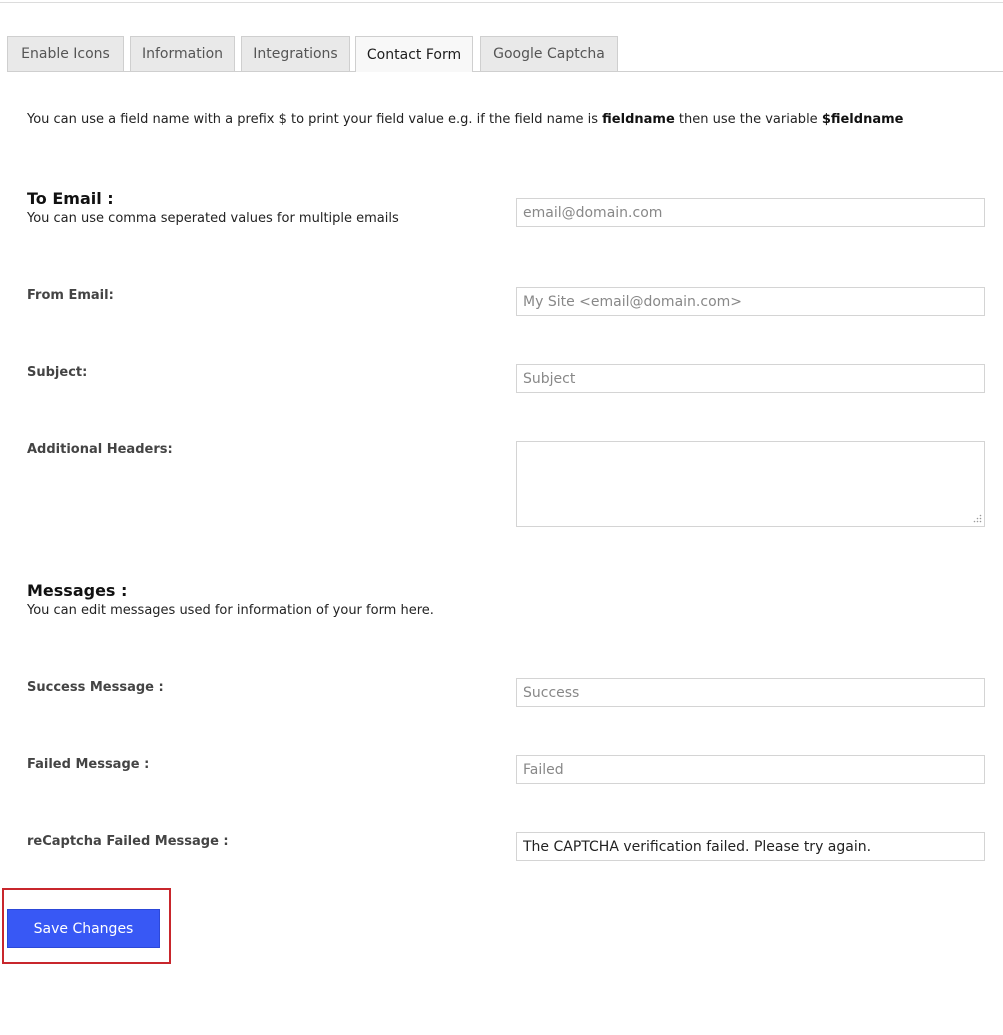  Describe the element at coordinates (182, 53) in the screenshot. I see `tab-information: Information` at that location.